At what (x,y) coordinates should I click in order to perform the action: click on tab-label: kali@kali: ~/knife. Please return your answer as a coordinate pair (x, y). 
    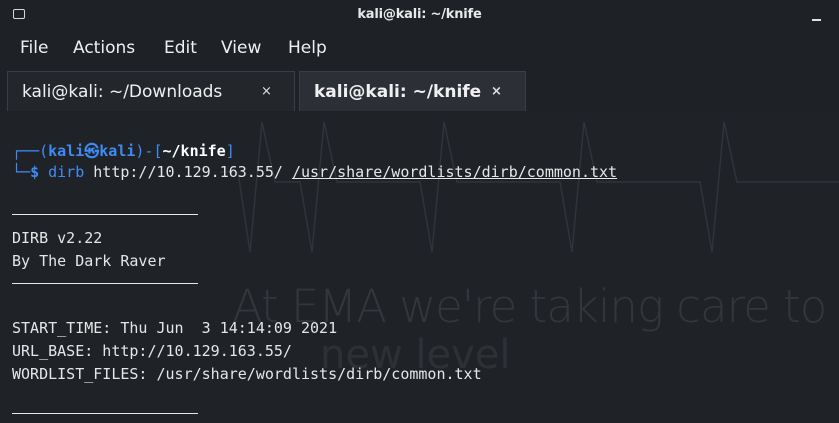
    Looking at the image, I should click on (398, 92).